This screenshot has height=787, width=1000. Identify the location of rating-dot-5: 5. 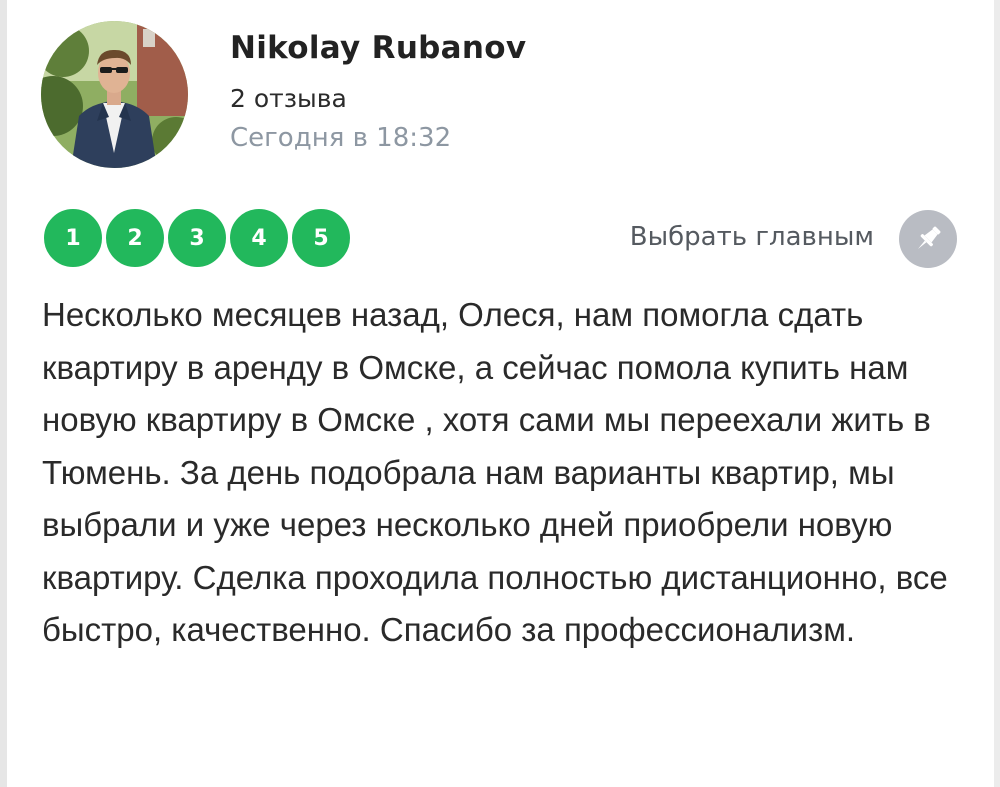
(321, 238).